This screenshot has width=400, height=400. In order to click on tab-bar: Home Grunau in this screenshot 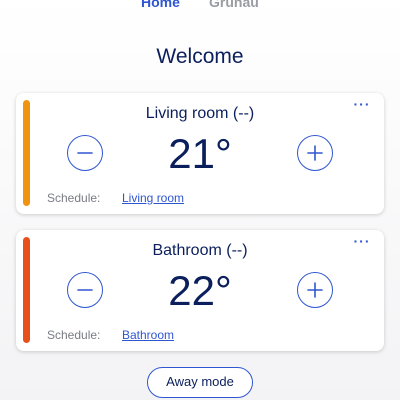, I will do `click(200, 6)`.